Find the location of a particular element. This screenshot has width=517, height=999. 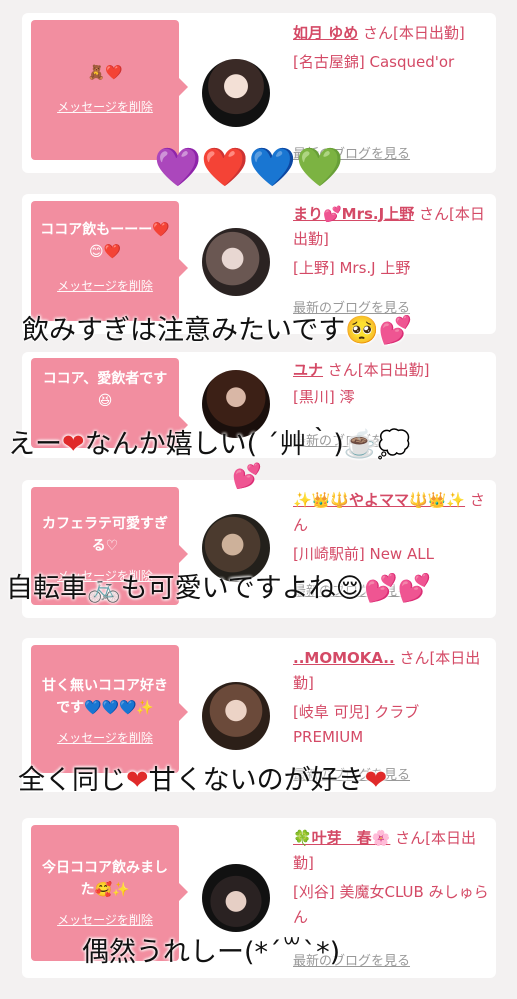

cast-name-link: ..MOMOKA.. is located at coordinates (344, 658).